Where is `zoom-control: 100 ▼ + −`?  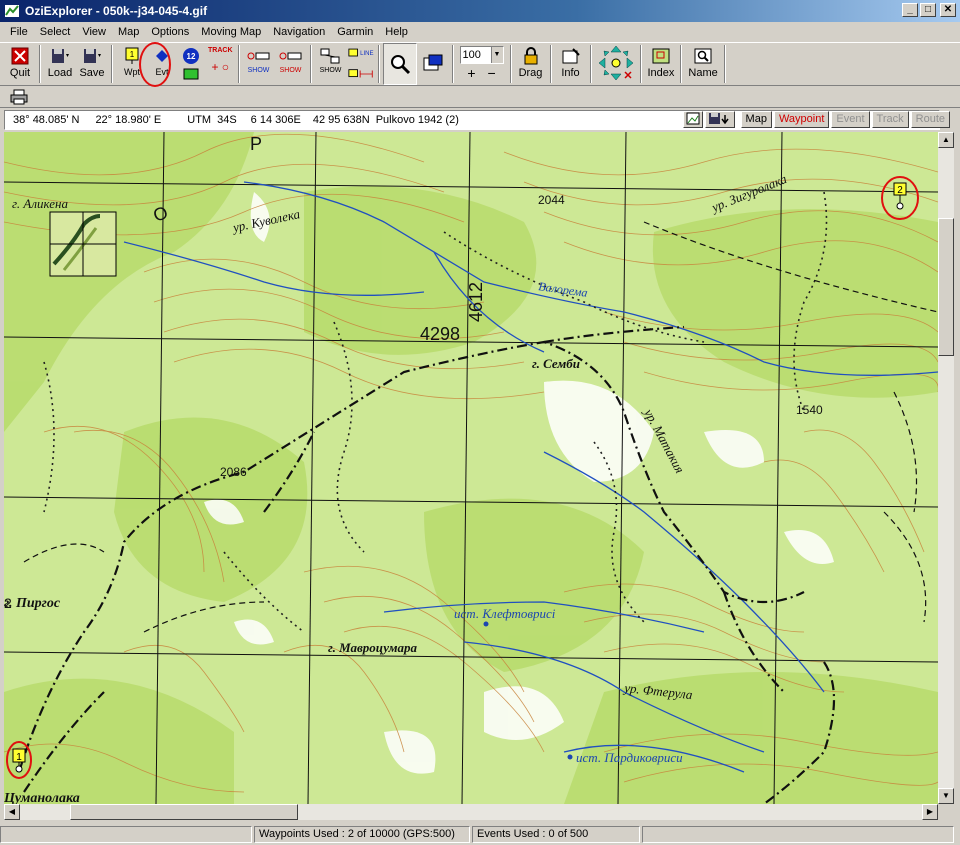
zoom-control: 100 ▼ + − is located at coordinates (482, 64).